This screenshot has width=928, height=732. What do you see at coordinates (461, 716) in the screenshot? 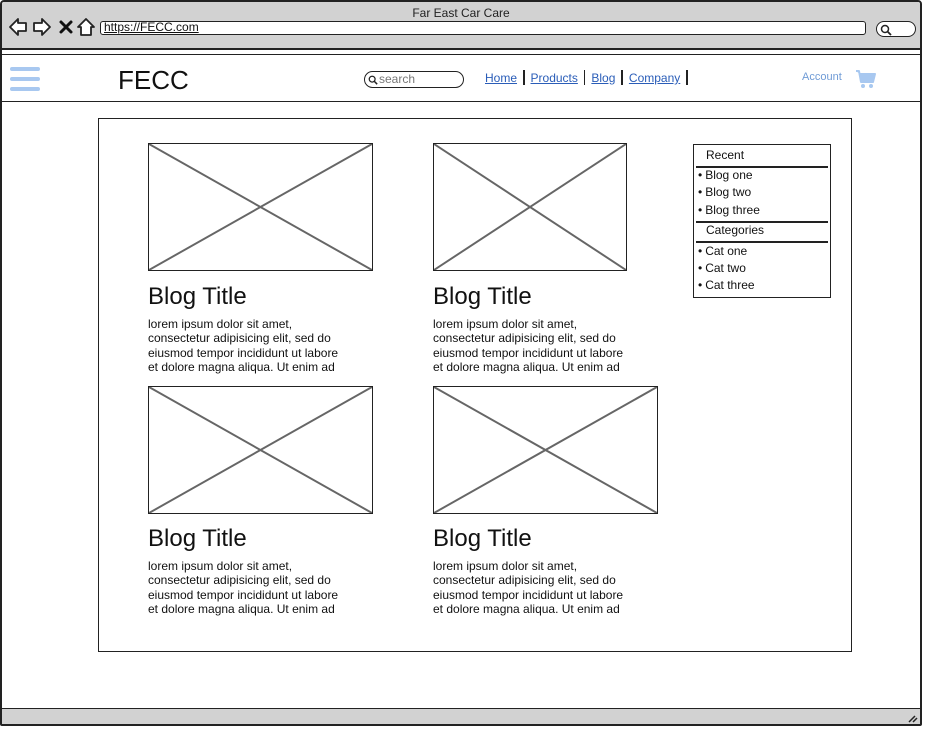
I see `status-bar` at bounding box center [461, 716].